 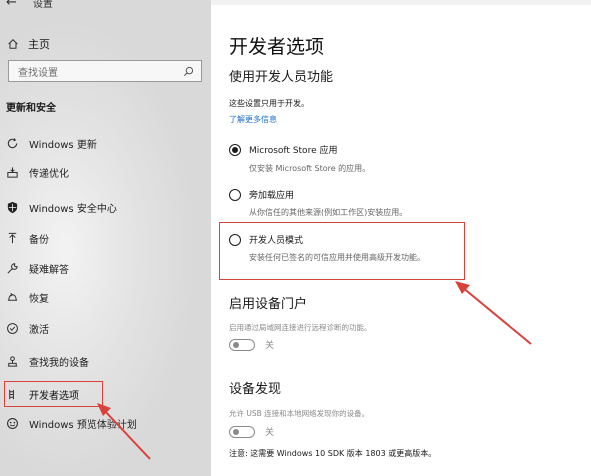 I want to click on sidebar-item-label: 传递优化, so click(x=49, y=174).